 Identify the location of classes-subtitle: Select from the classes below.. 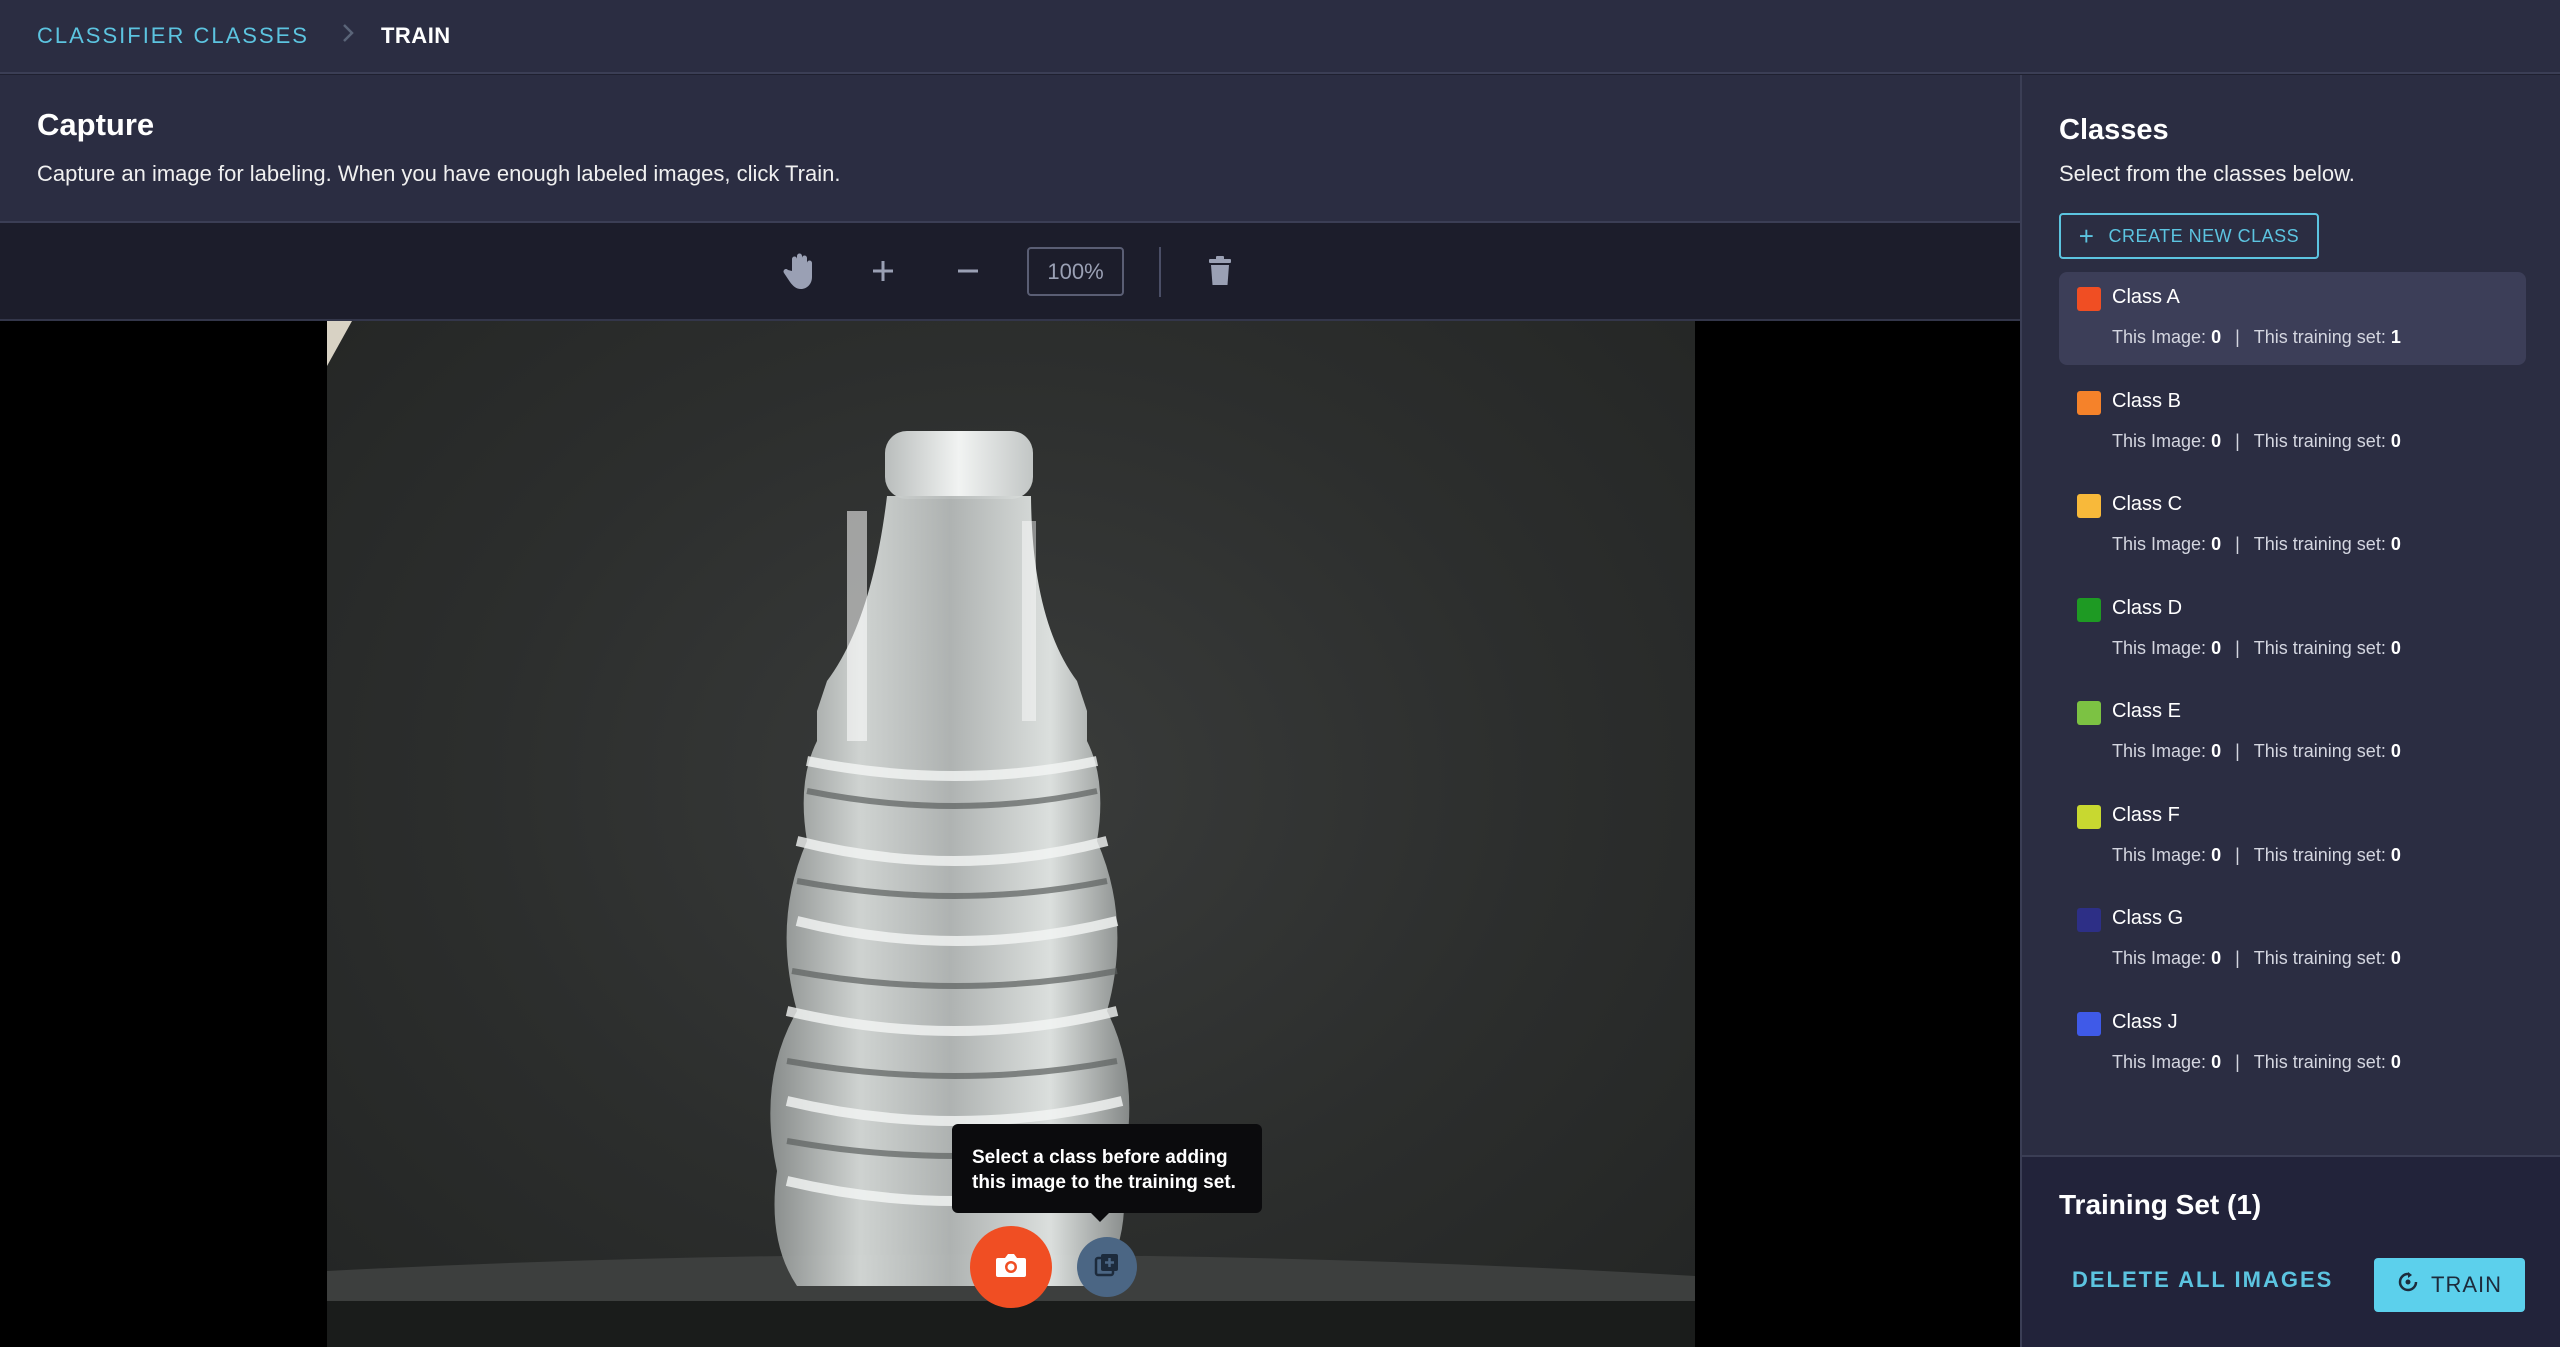
(2207, 173).